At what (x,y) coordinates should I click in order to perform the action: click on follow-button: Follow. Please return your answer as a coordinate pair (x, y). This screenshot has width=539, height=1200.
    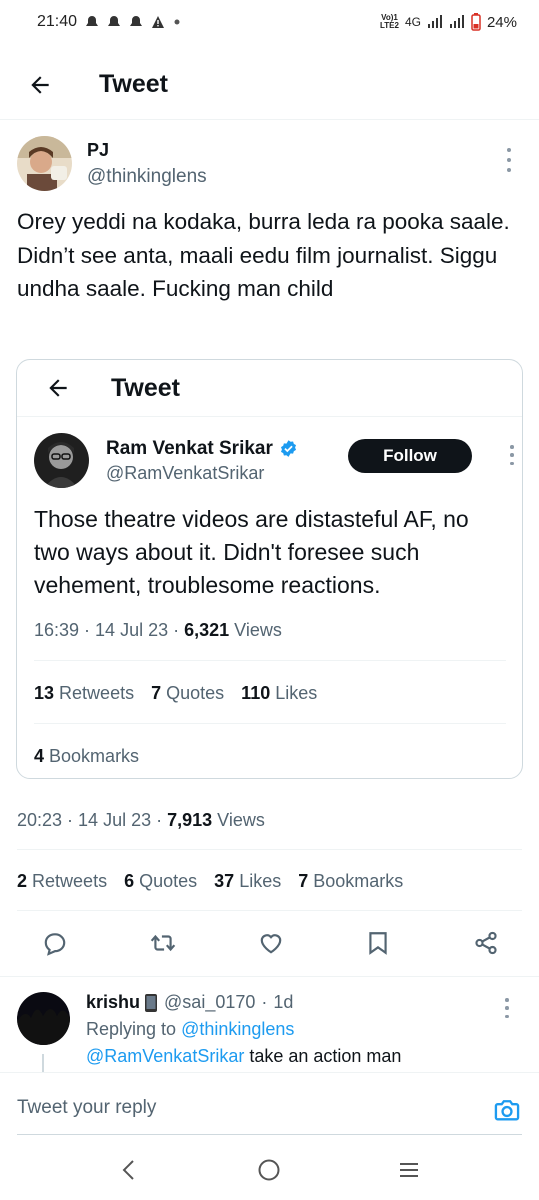
    Looking at the image, I should click on (410, 456).